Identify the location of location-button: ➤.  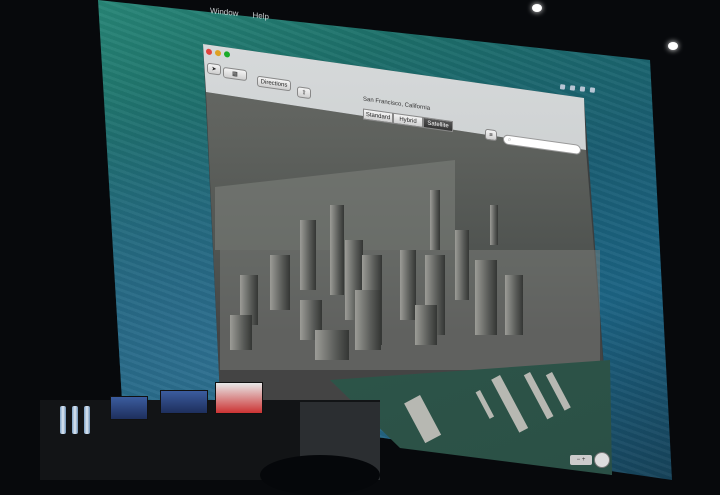
(214, 69).